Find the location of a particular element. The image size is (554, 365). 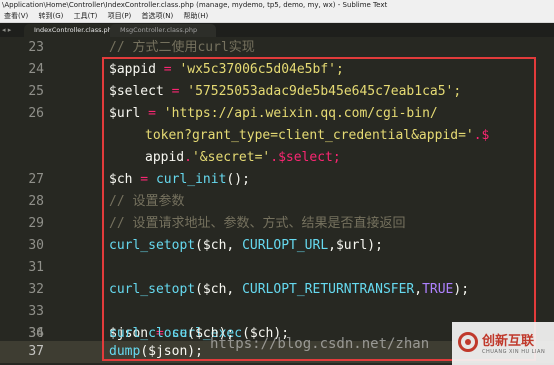

code-text: ($json); is located at coordinates (171, 351).